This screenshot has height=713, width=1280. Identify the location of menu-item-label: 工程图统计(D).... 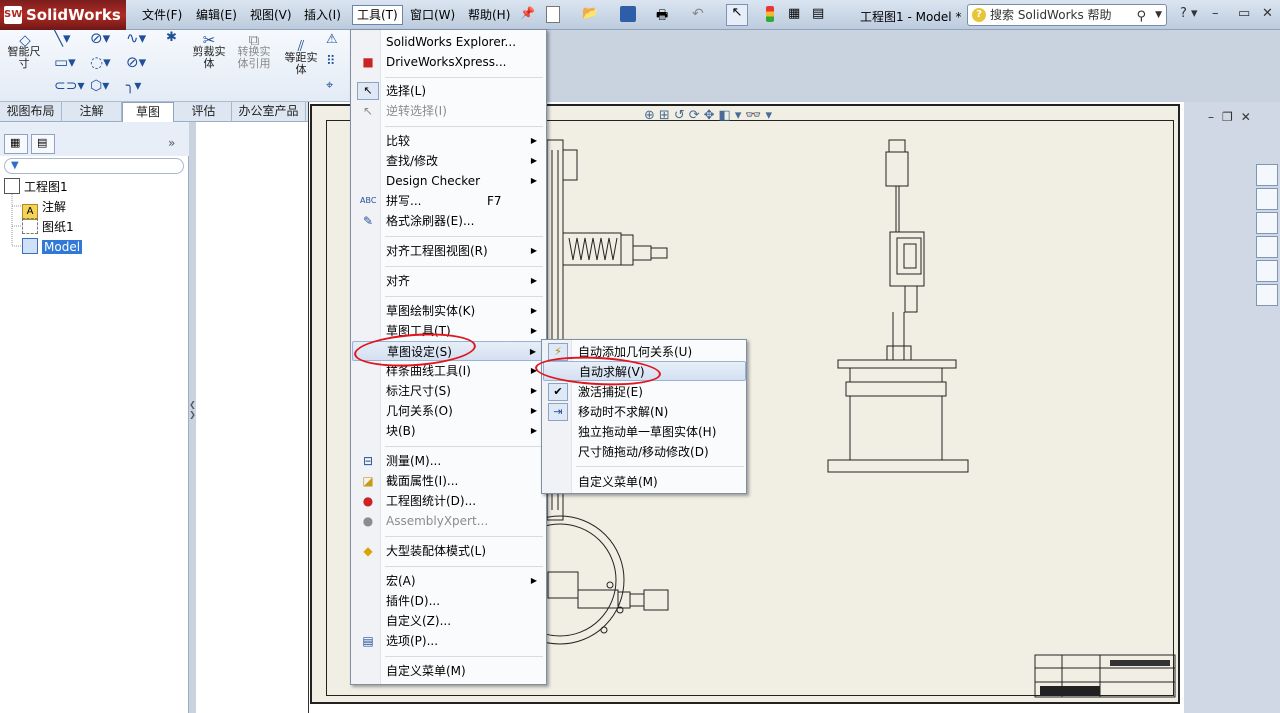
(431, 501).